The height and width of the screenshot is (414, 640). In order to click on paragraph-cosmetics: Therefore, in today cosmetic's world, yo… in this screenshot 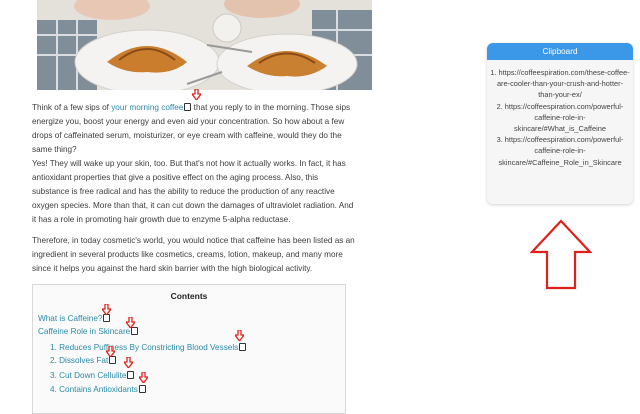, I will do `click(193, 254)`.